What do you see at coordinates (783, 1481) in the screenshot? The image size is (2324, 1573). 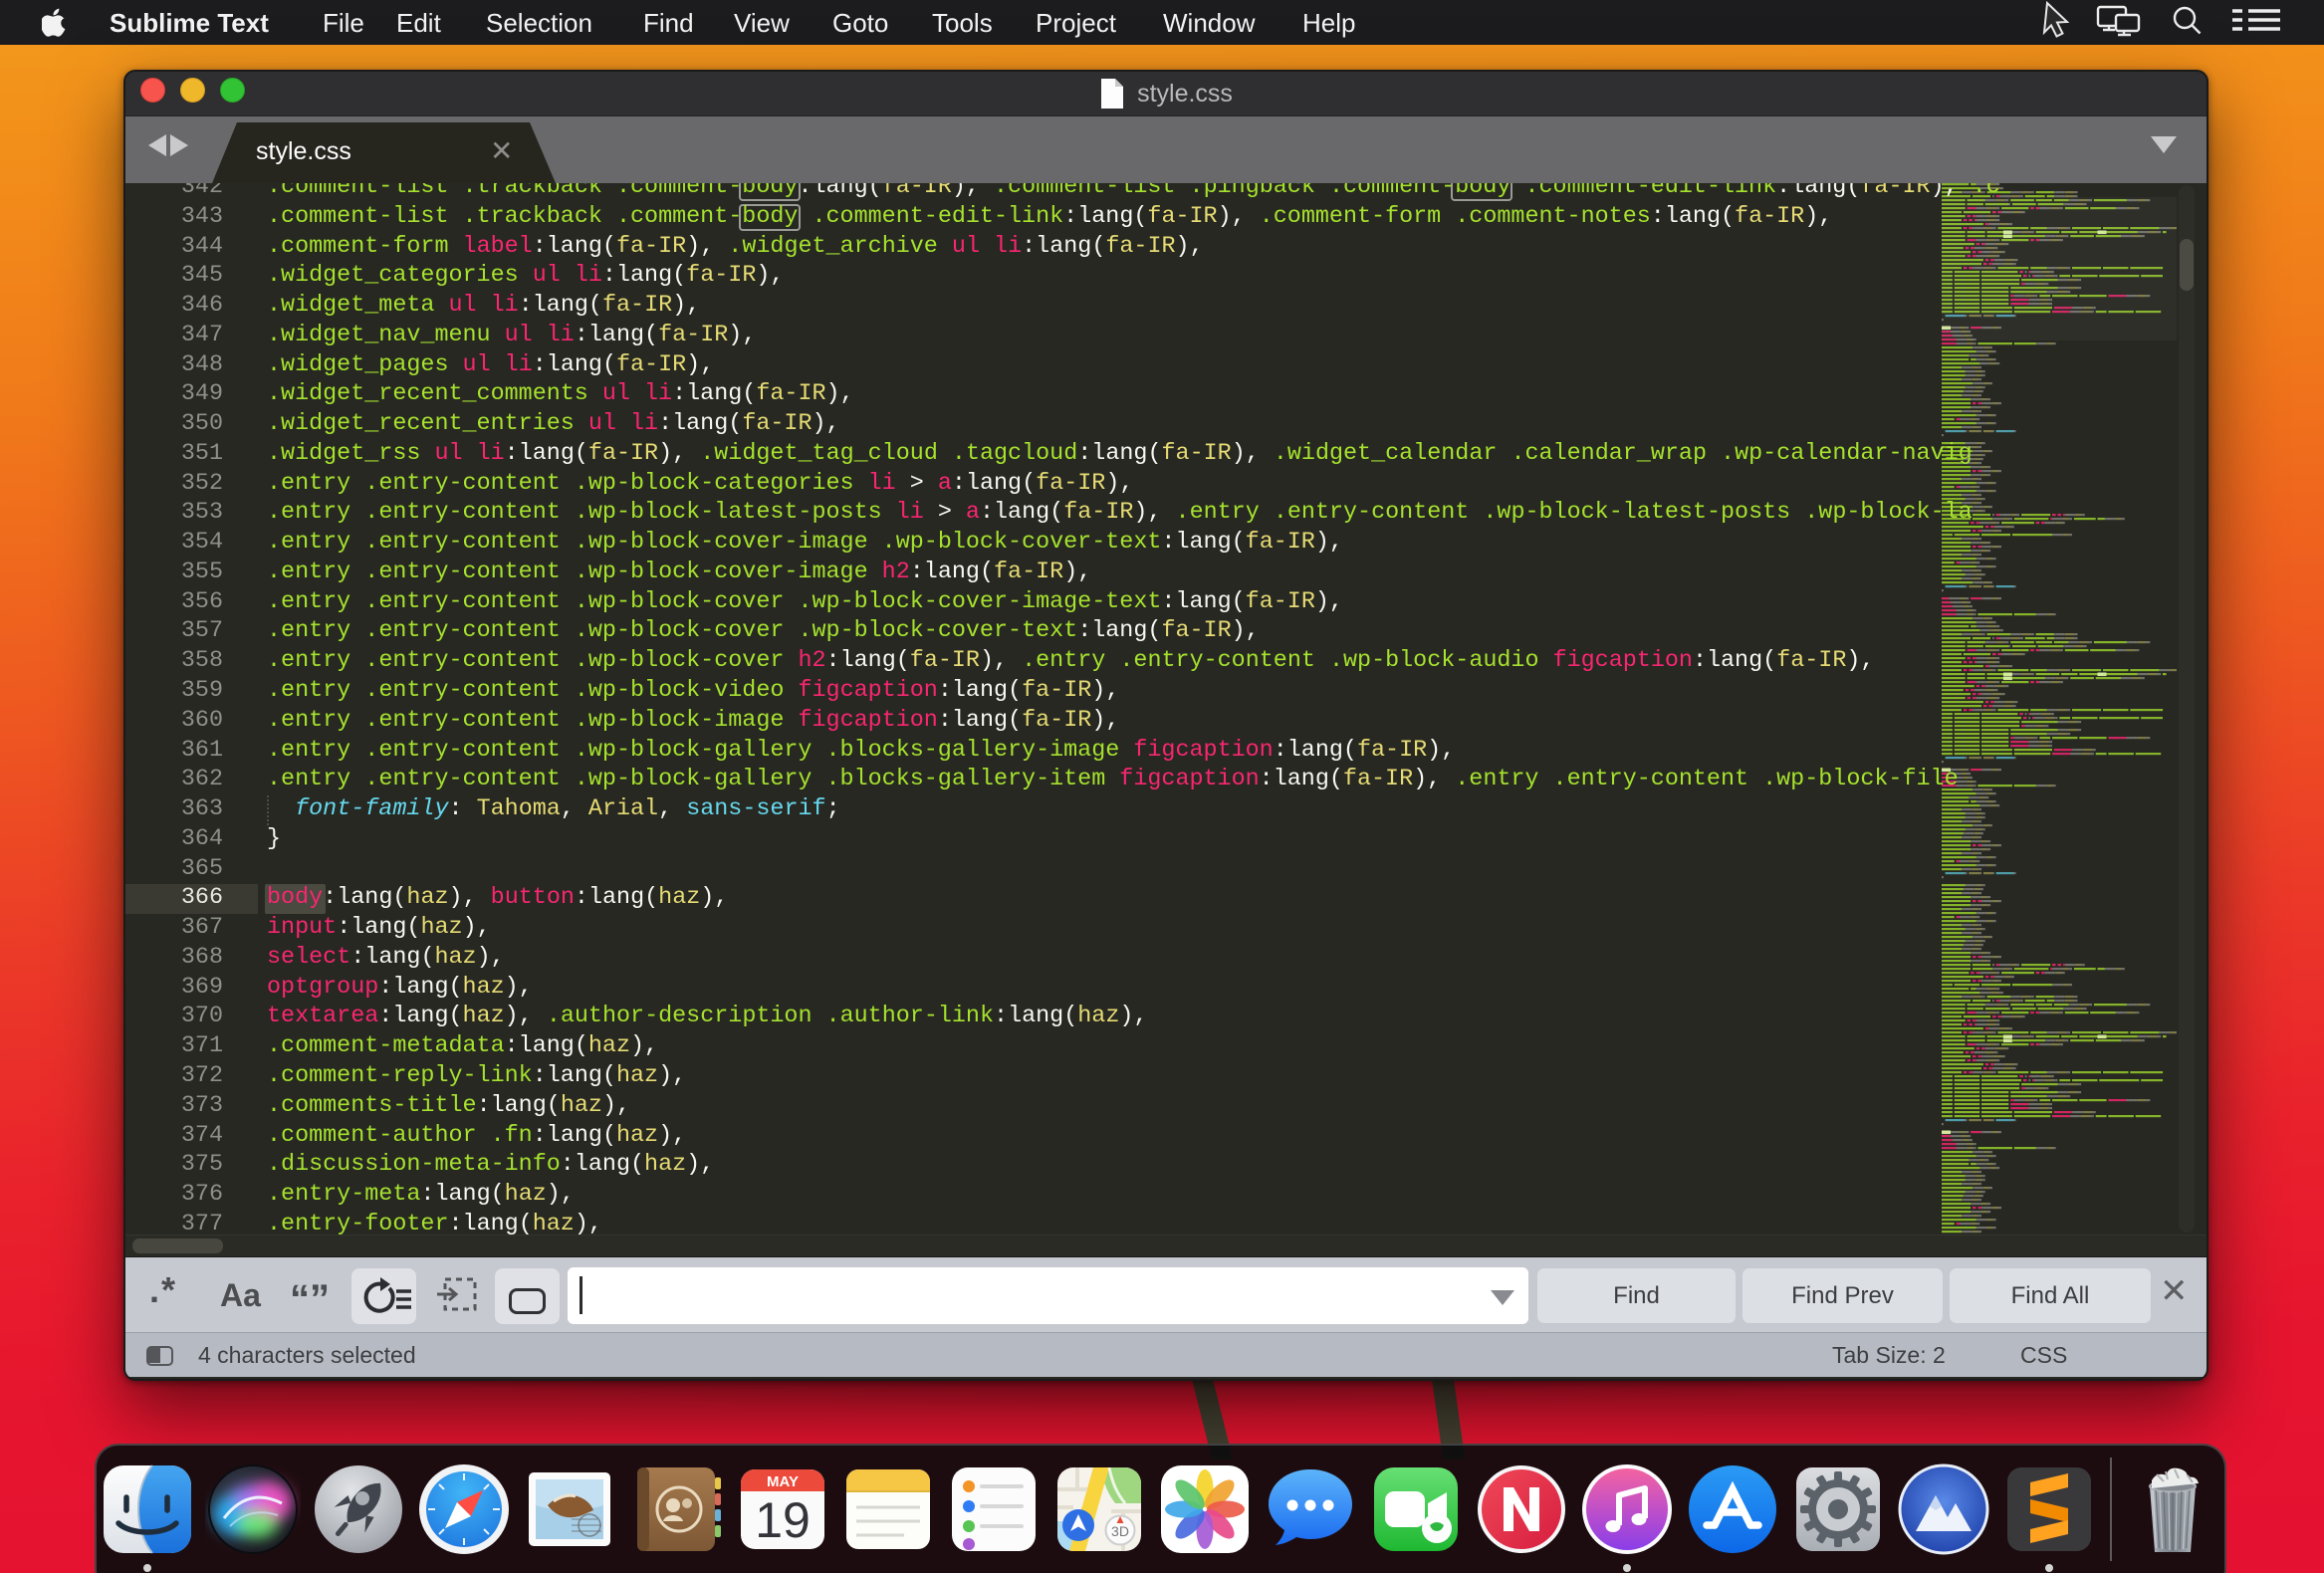 I see `svg-text: MAY` at bounding box center [783, 1481].